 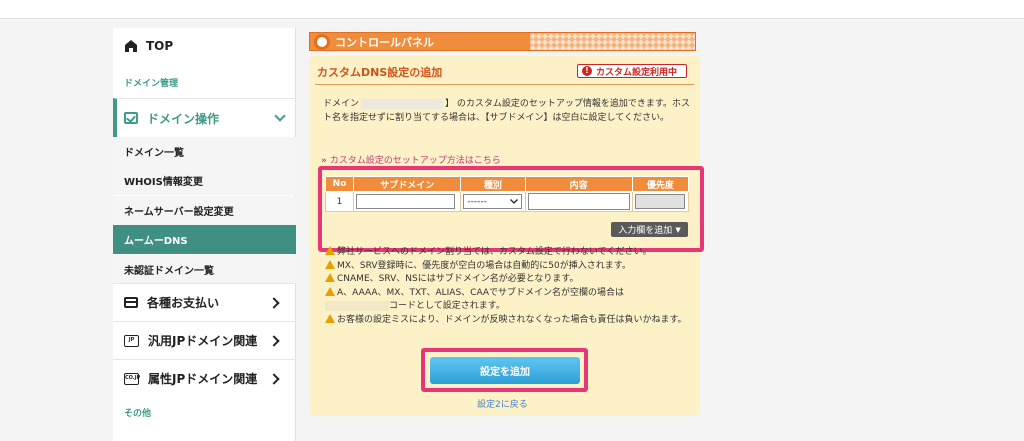 What do you see at coordinates (151, 83) in the screenshot?
I see `sidebar-section-domain: ドメイン管理` at bounding box center [151, 83].